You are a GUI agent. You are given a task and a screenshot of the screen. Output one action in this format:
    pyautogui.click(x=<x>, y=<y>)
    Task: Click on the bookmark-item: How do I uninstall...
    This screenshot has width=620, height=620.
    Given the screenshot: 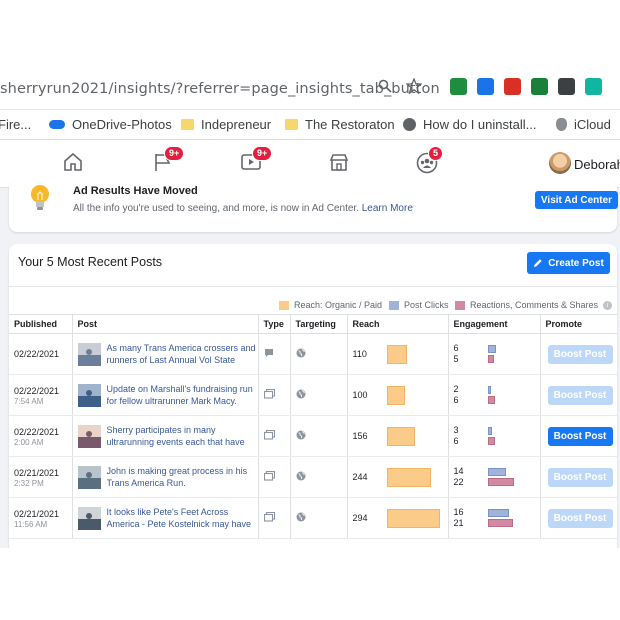 What is the action you would take?
    pyautogui.click(x=469, y=124)
    